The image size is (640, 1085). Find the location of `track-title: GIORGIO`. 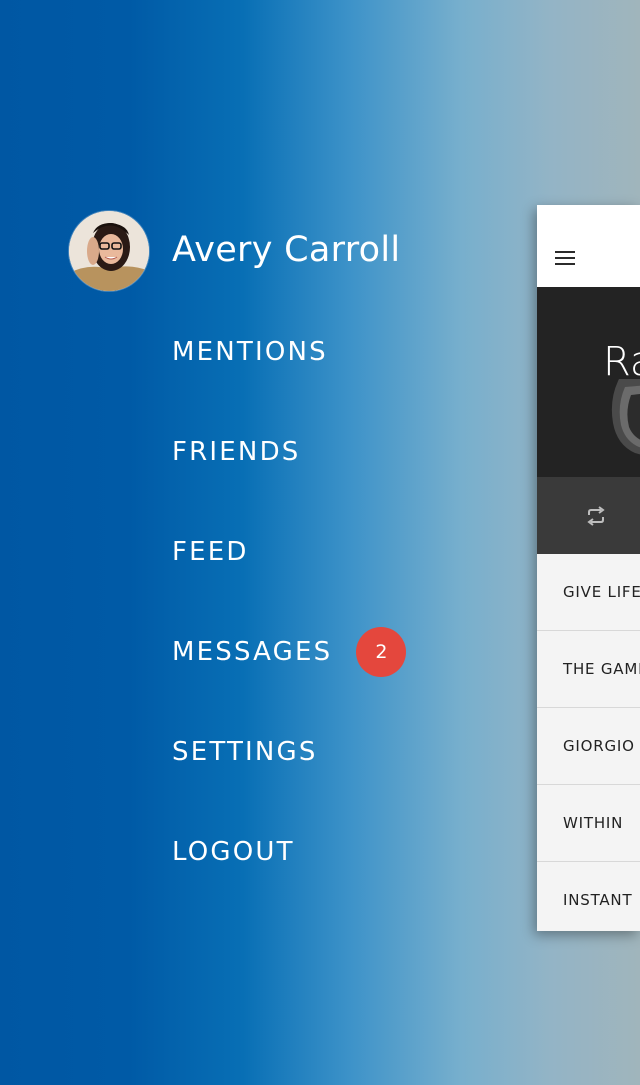

track-title: GIORGIO is located at coordinates (599, 746).